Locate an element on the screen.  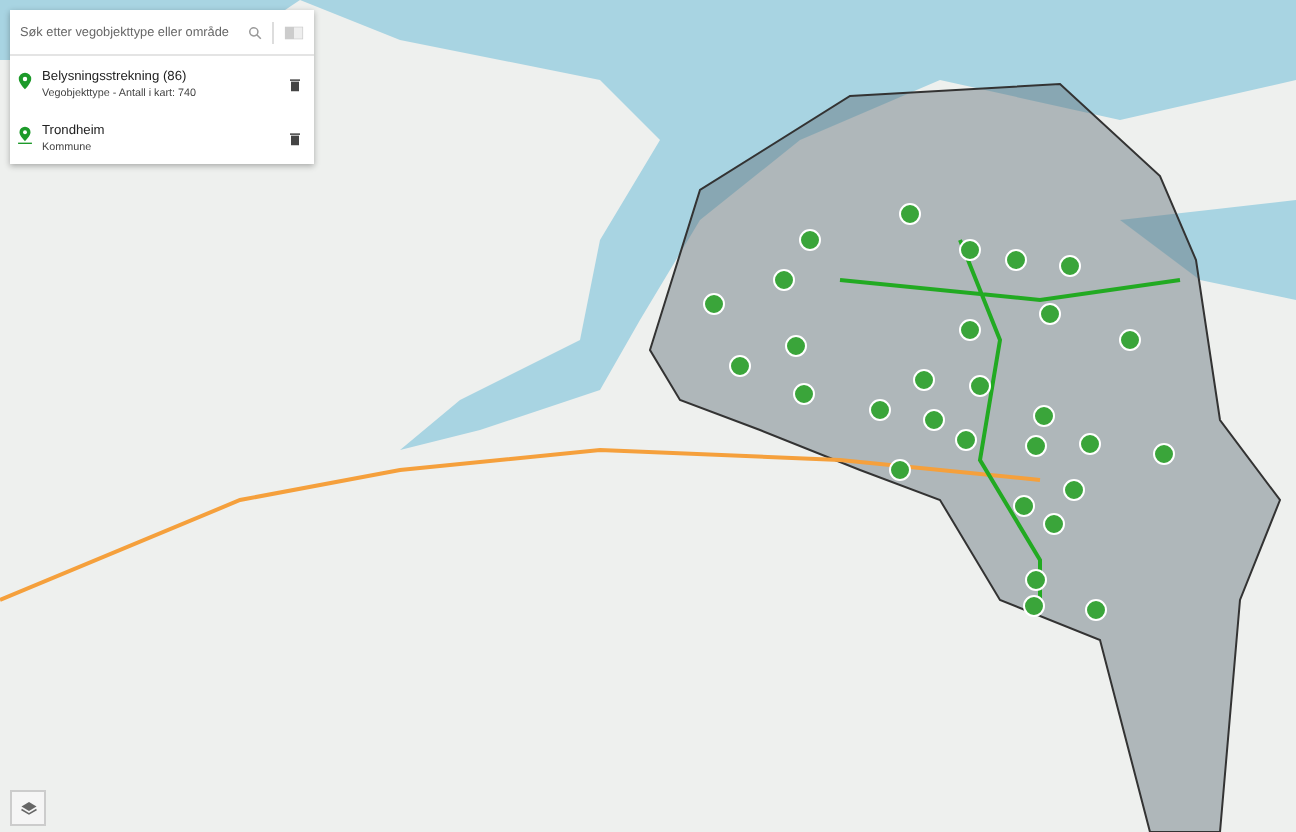
layers-icon is located at coordinates (28, 808).